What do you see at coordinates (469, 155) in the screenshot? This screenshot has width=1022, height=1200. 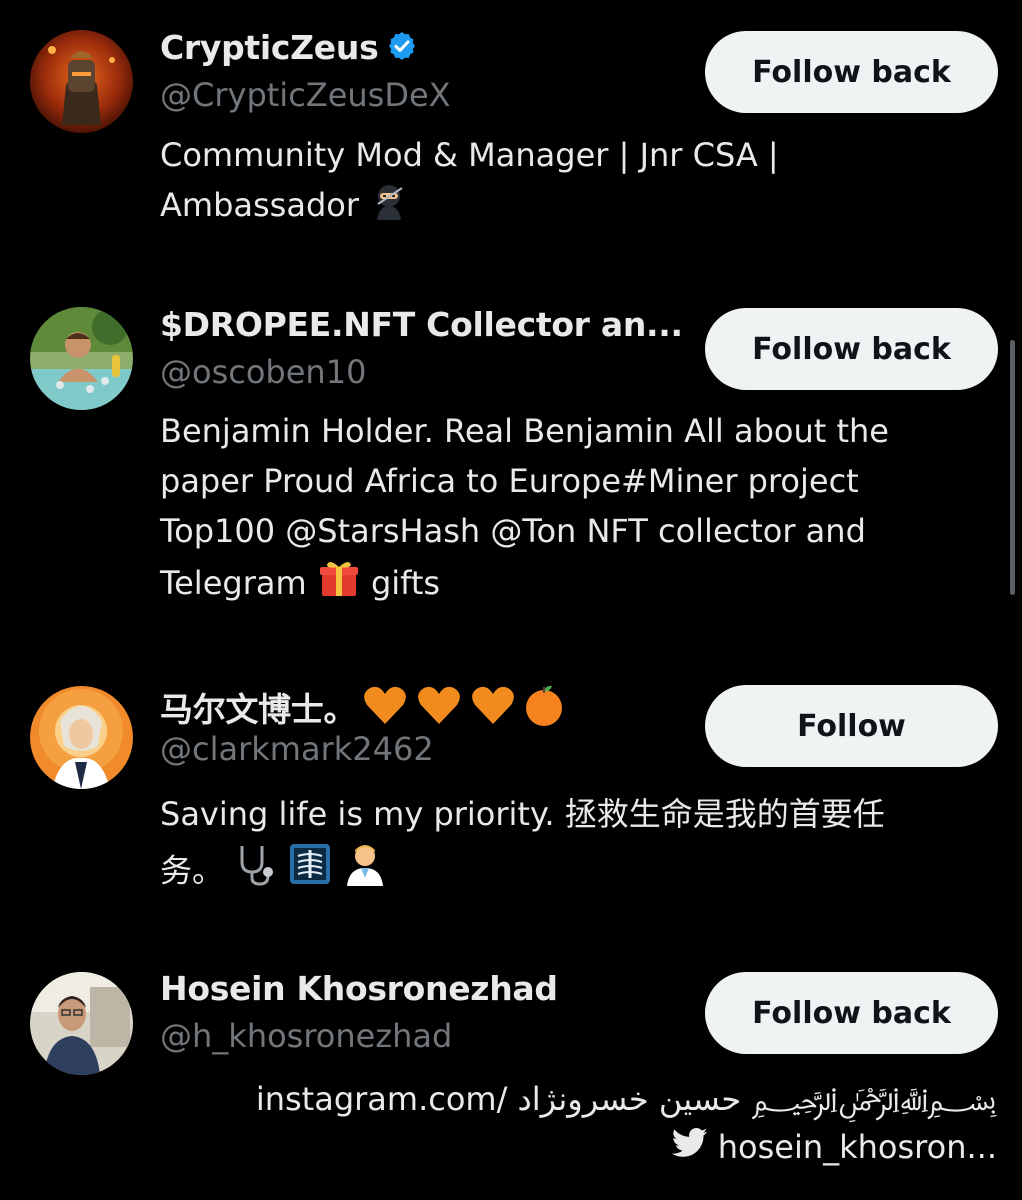 I see `bio-line: Community Mod & Manager | Jnr CSA |` at bounding box center [469, 155].